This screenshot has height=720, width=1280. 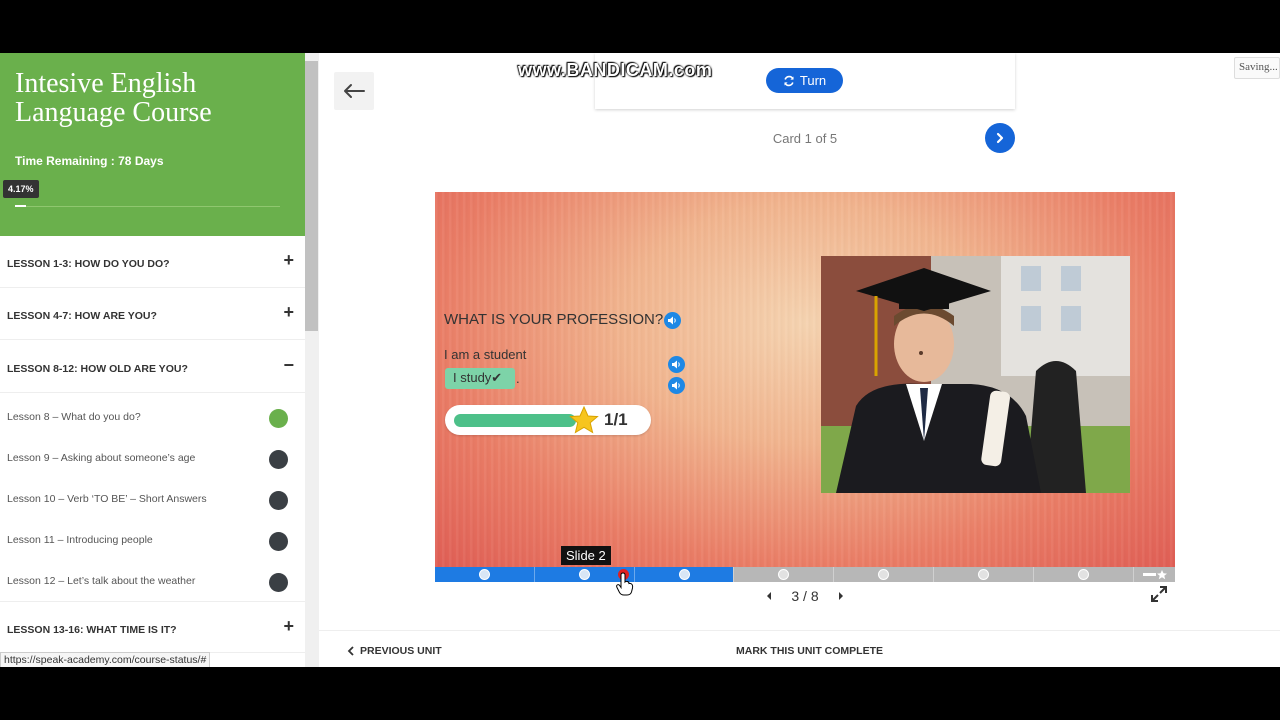 I want to click on answer-period: ., so click(x=518, y=378).